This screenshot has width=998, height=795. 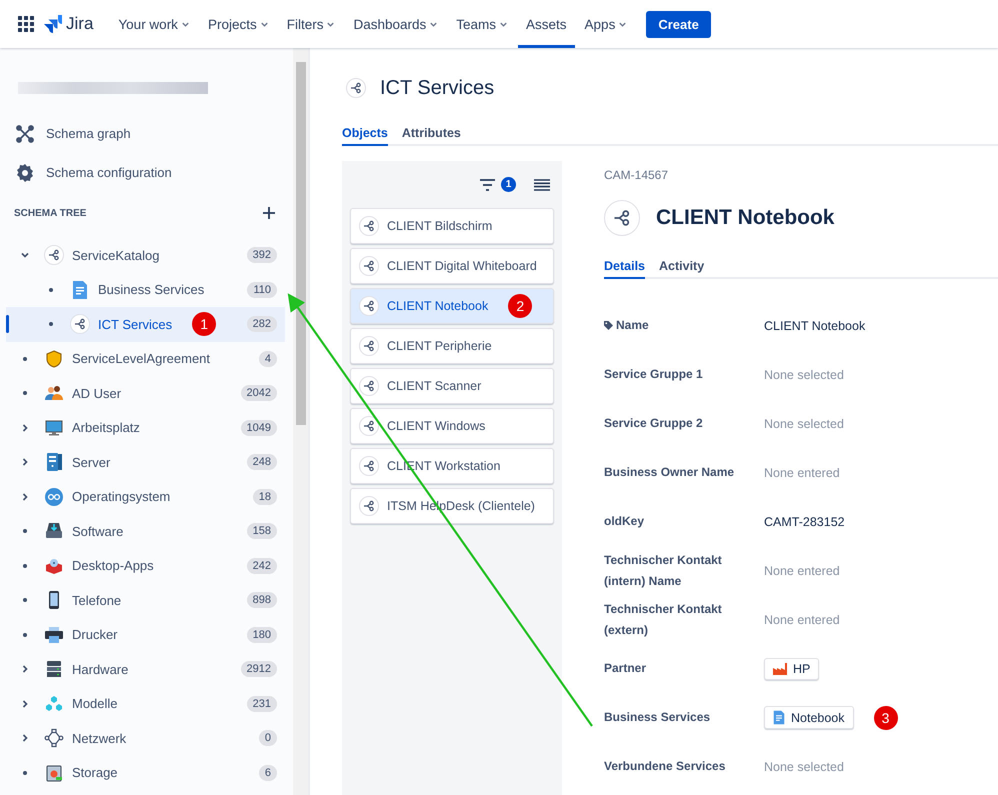 I want to click on sidebar-link: Schema configuration, so click(x=145, y=172).